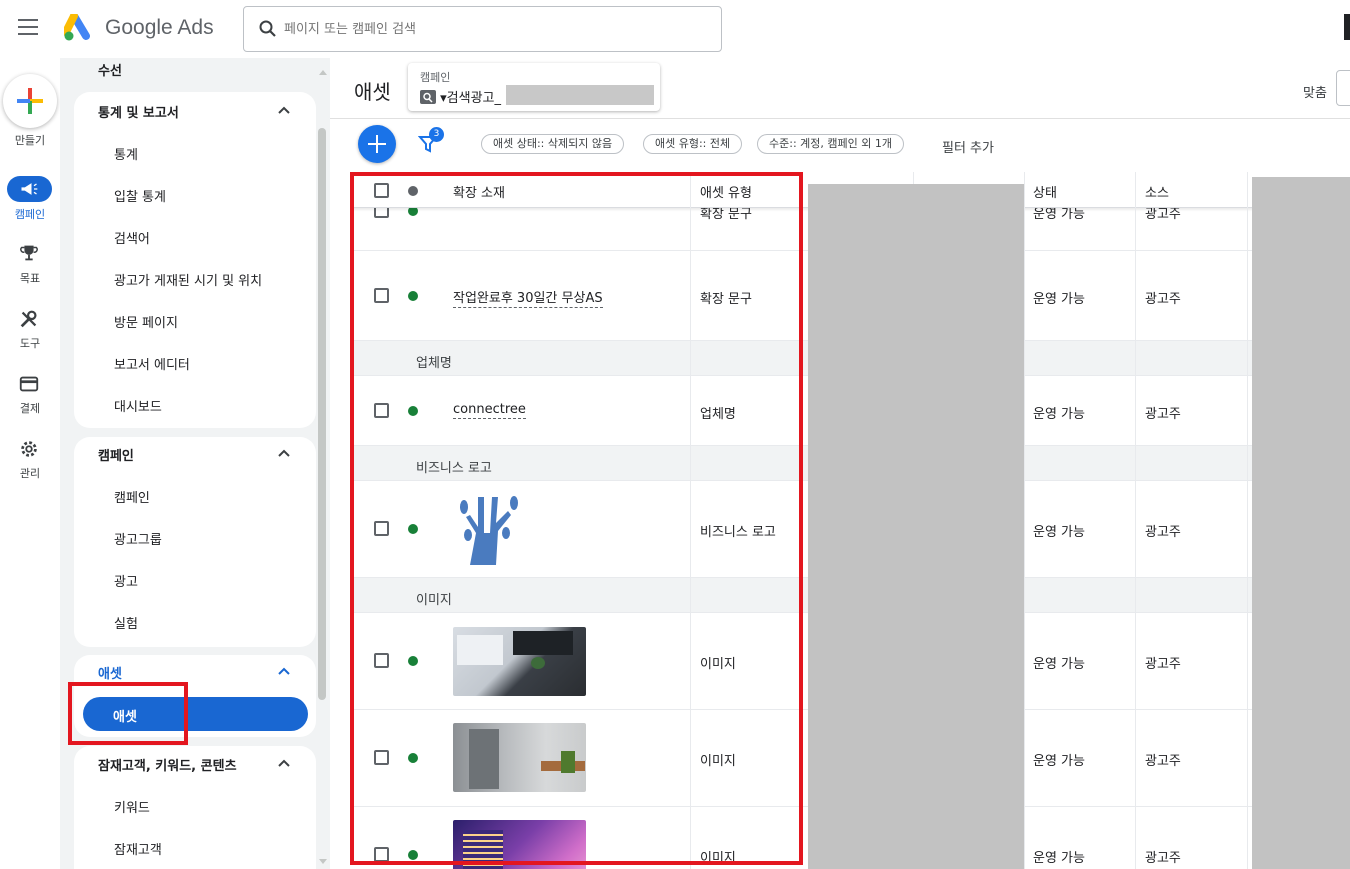 This screenshot has height=869, width=1350. What do you see at coordinates (377, 144) in the screenshot?
I see `add-asset-button` at bounding box center [377, 144].